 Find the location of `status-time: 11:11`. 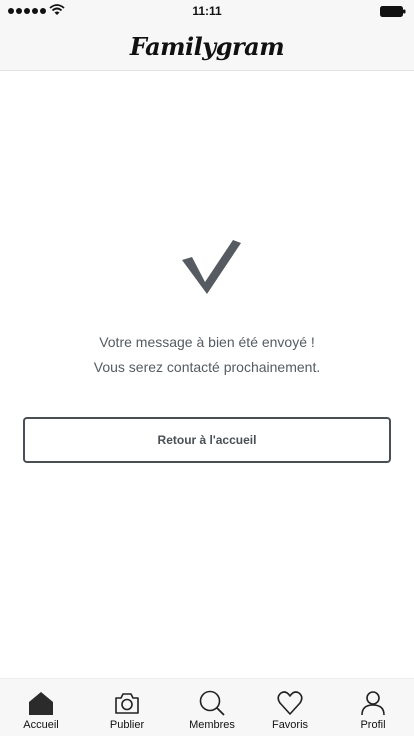

status-time: 11:11 is located at coordinates (207, 11).